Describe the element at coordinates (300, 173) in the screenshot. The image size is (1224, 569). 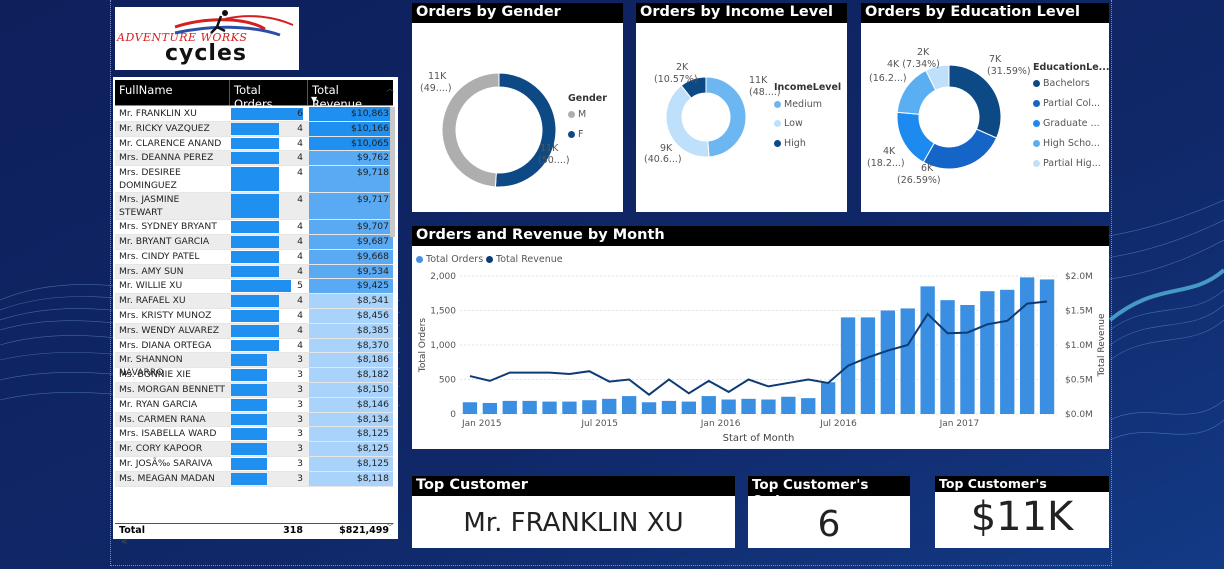
I see `cell-total-orders-value: 4` at that location.